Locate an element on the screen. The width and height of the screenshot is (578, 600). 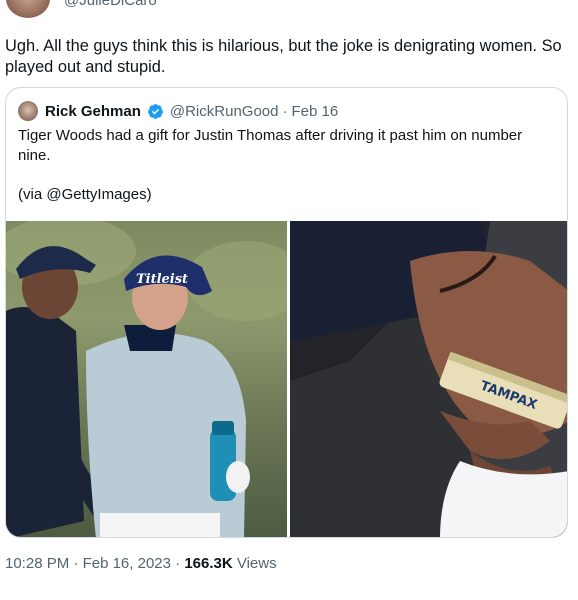
cap-logo-text: Titleist is located at coordinates (162, 279).